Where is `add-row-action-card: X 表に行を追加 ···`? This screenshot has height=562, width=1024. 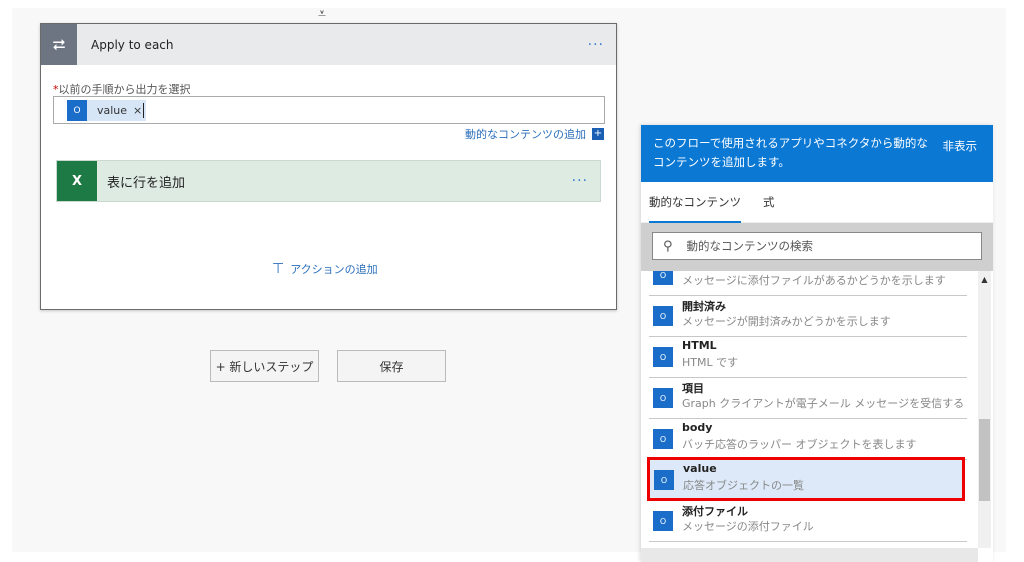
add-row-action-card: X 表に行を追加 ··· is located at coordinates (328, 181).